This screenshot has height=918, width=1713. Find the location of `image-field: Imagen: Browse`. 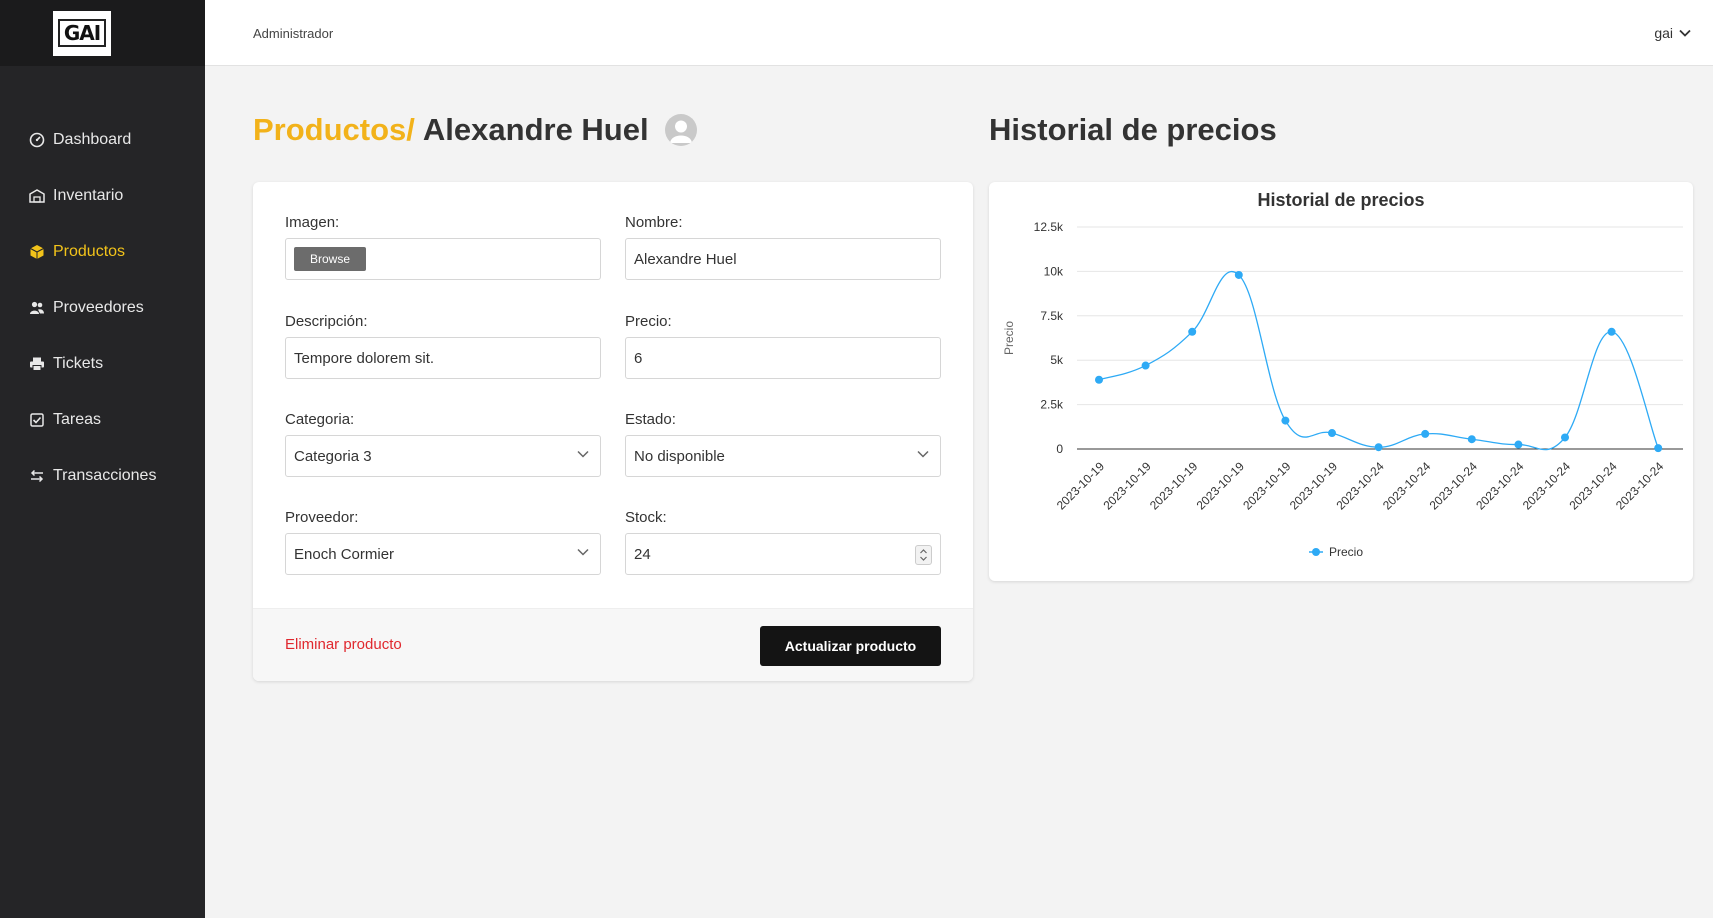

image-field: Imagen: Browse is located at coordinates (443, 247).